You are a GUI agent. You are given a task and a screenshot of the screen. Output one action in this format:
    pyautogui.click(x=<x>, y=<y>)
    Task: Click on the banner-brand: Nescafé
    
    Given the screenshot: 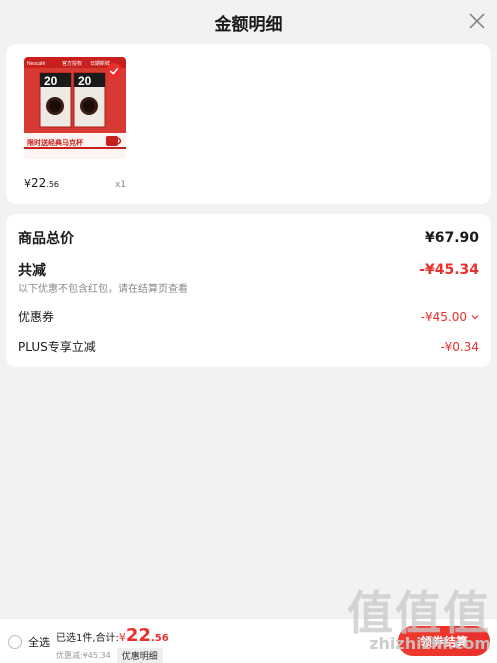 What is the action you would take?
    pyautogui.click(x=36, y=64)
    